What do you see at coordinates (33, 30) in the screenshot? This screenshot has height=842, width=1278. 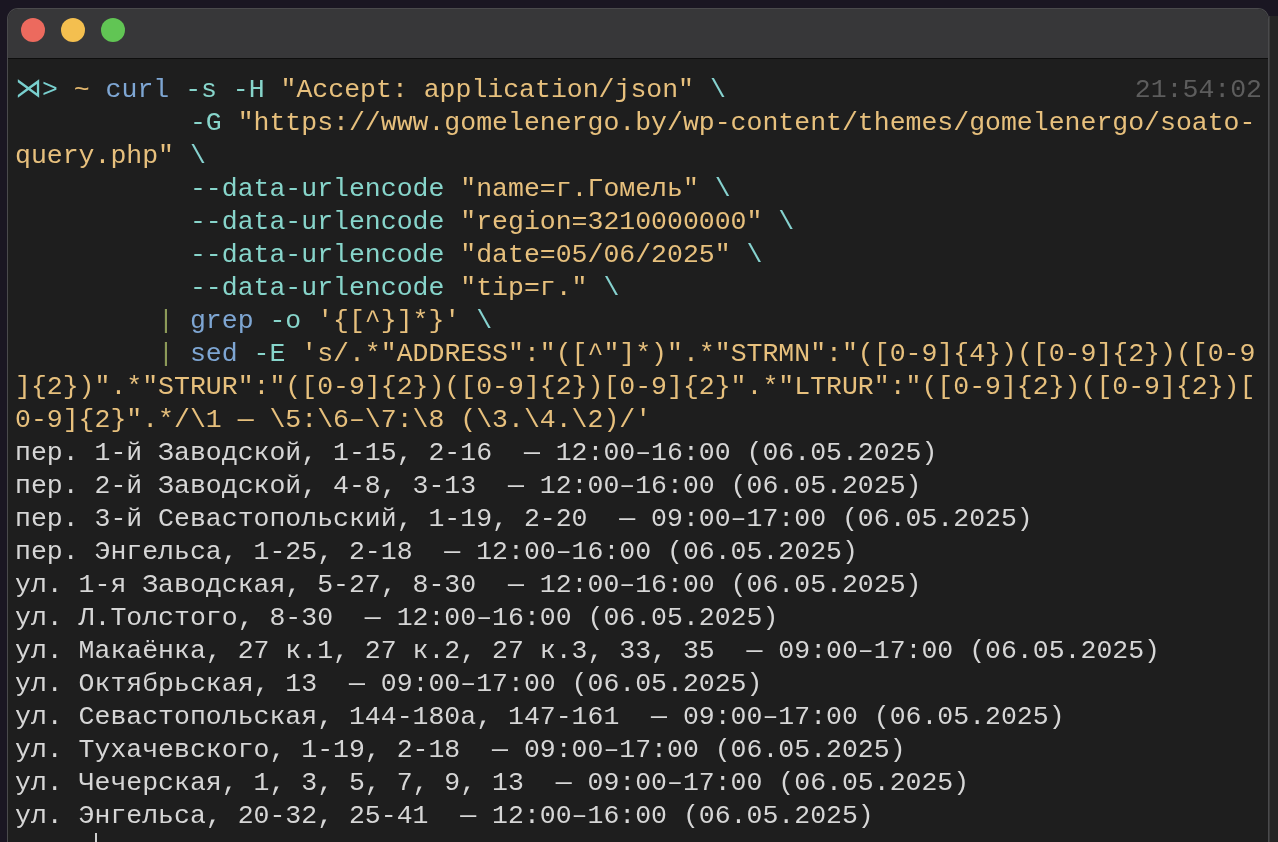 I see `close-button` at bounding box center [33, 30].